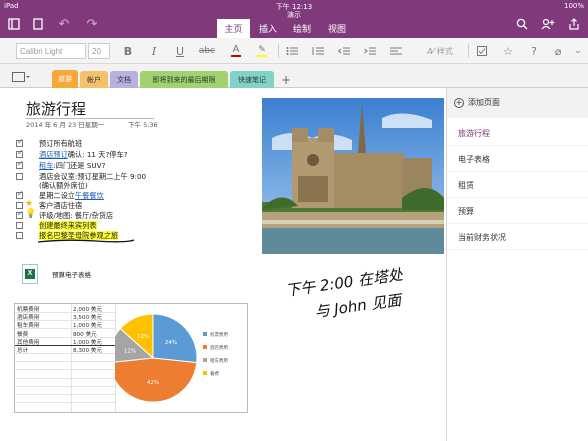  What do you see at coordinates (71, 195) in the screenshot?
I see `todo-item: 星期二设立午餐餐饮` at bounding box center [71, 195].